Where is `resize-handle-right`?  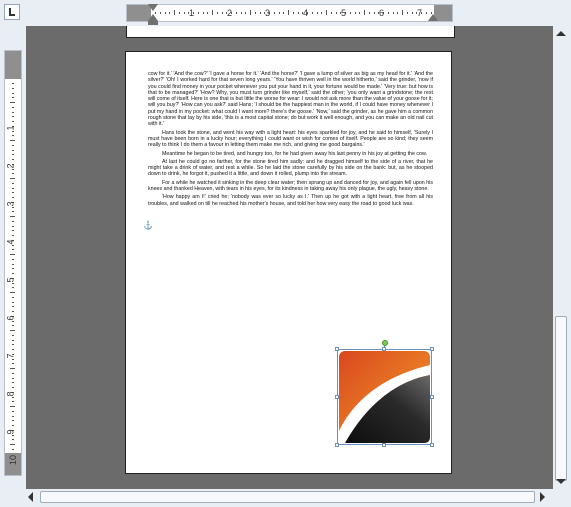 resize-handle-right is located at coordinates (432, 397).